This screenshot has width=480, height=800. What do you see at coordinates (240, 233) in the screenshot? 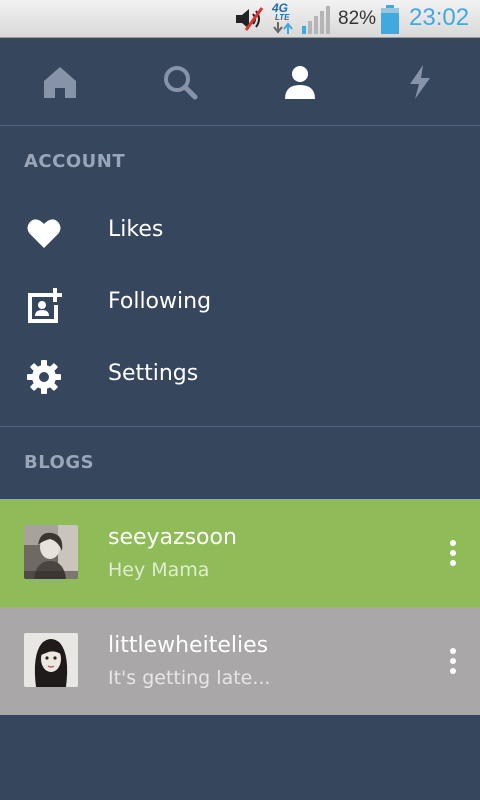
I see `menu-item-likes: Likes` at bounding box center [240, 233].